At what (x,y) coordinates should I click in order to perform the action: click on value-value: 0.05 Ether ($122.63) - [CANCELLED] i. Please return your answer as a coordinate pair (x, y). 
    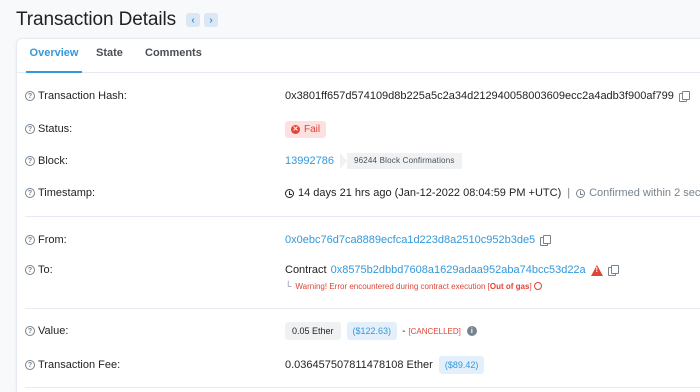
    Looking at the image, I should click on (381, 331).